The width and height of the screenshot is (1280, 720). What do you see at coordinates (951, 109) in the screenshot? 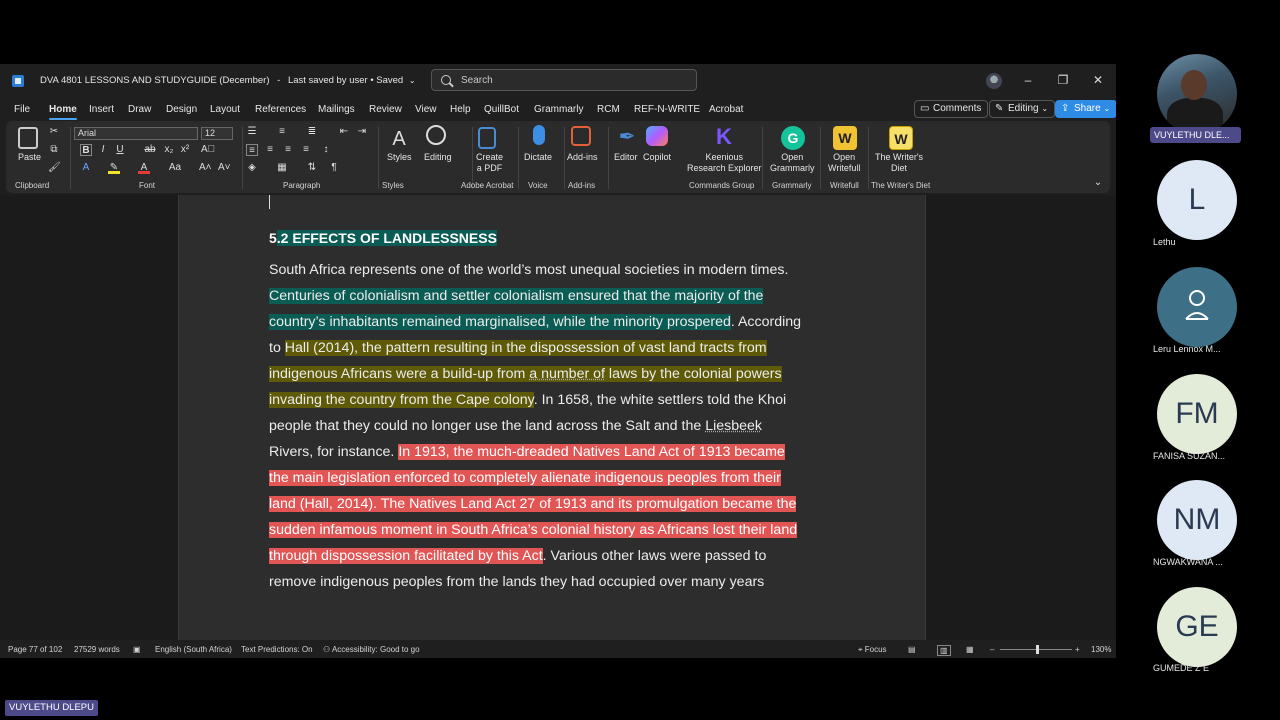
I see `comments-button: ▭ Comments` at bounding box center [951, 109].